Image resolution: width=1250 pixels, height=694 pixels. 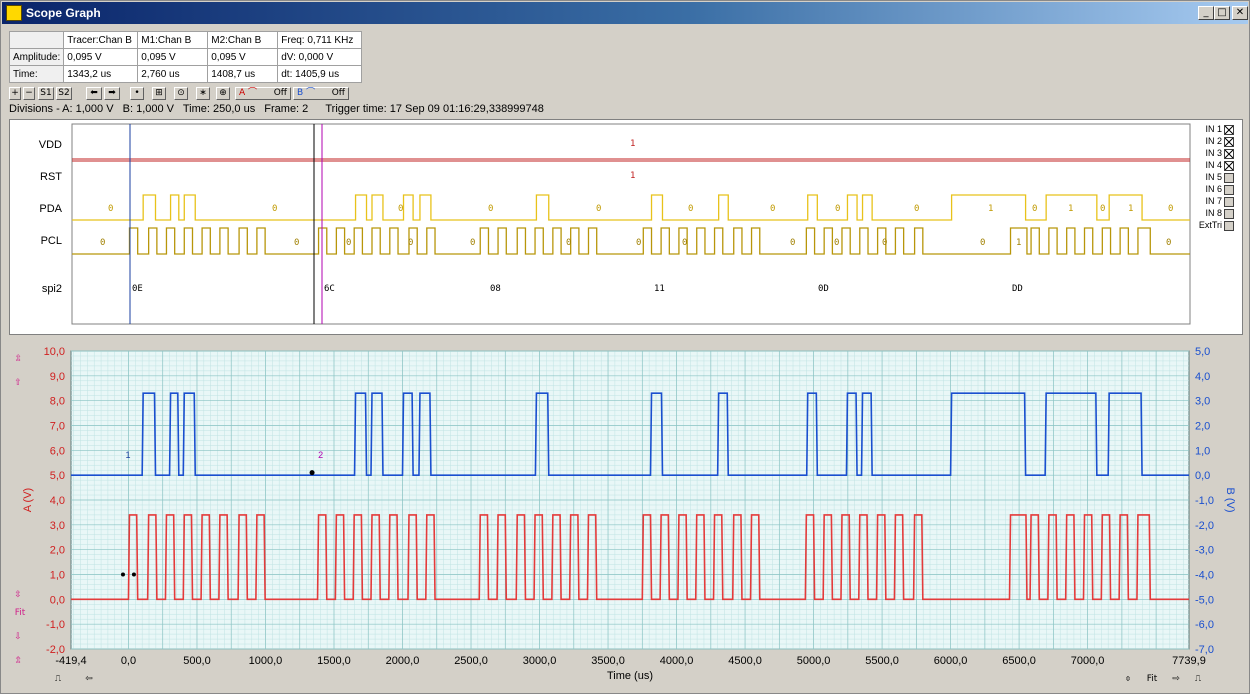 I want to click on y-tick-right: -1,0, so click(x=1204, y=501).